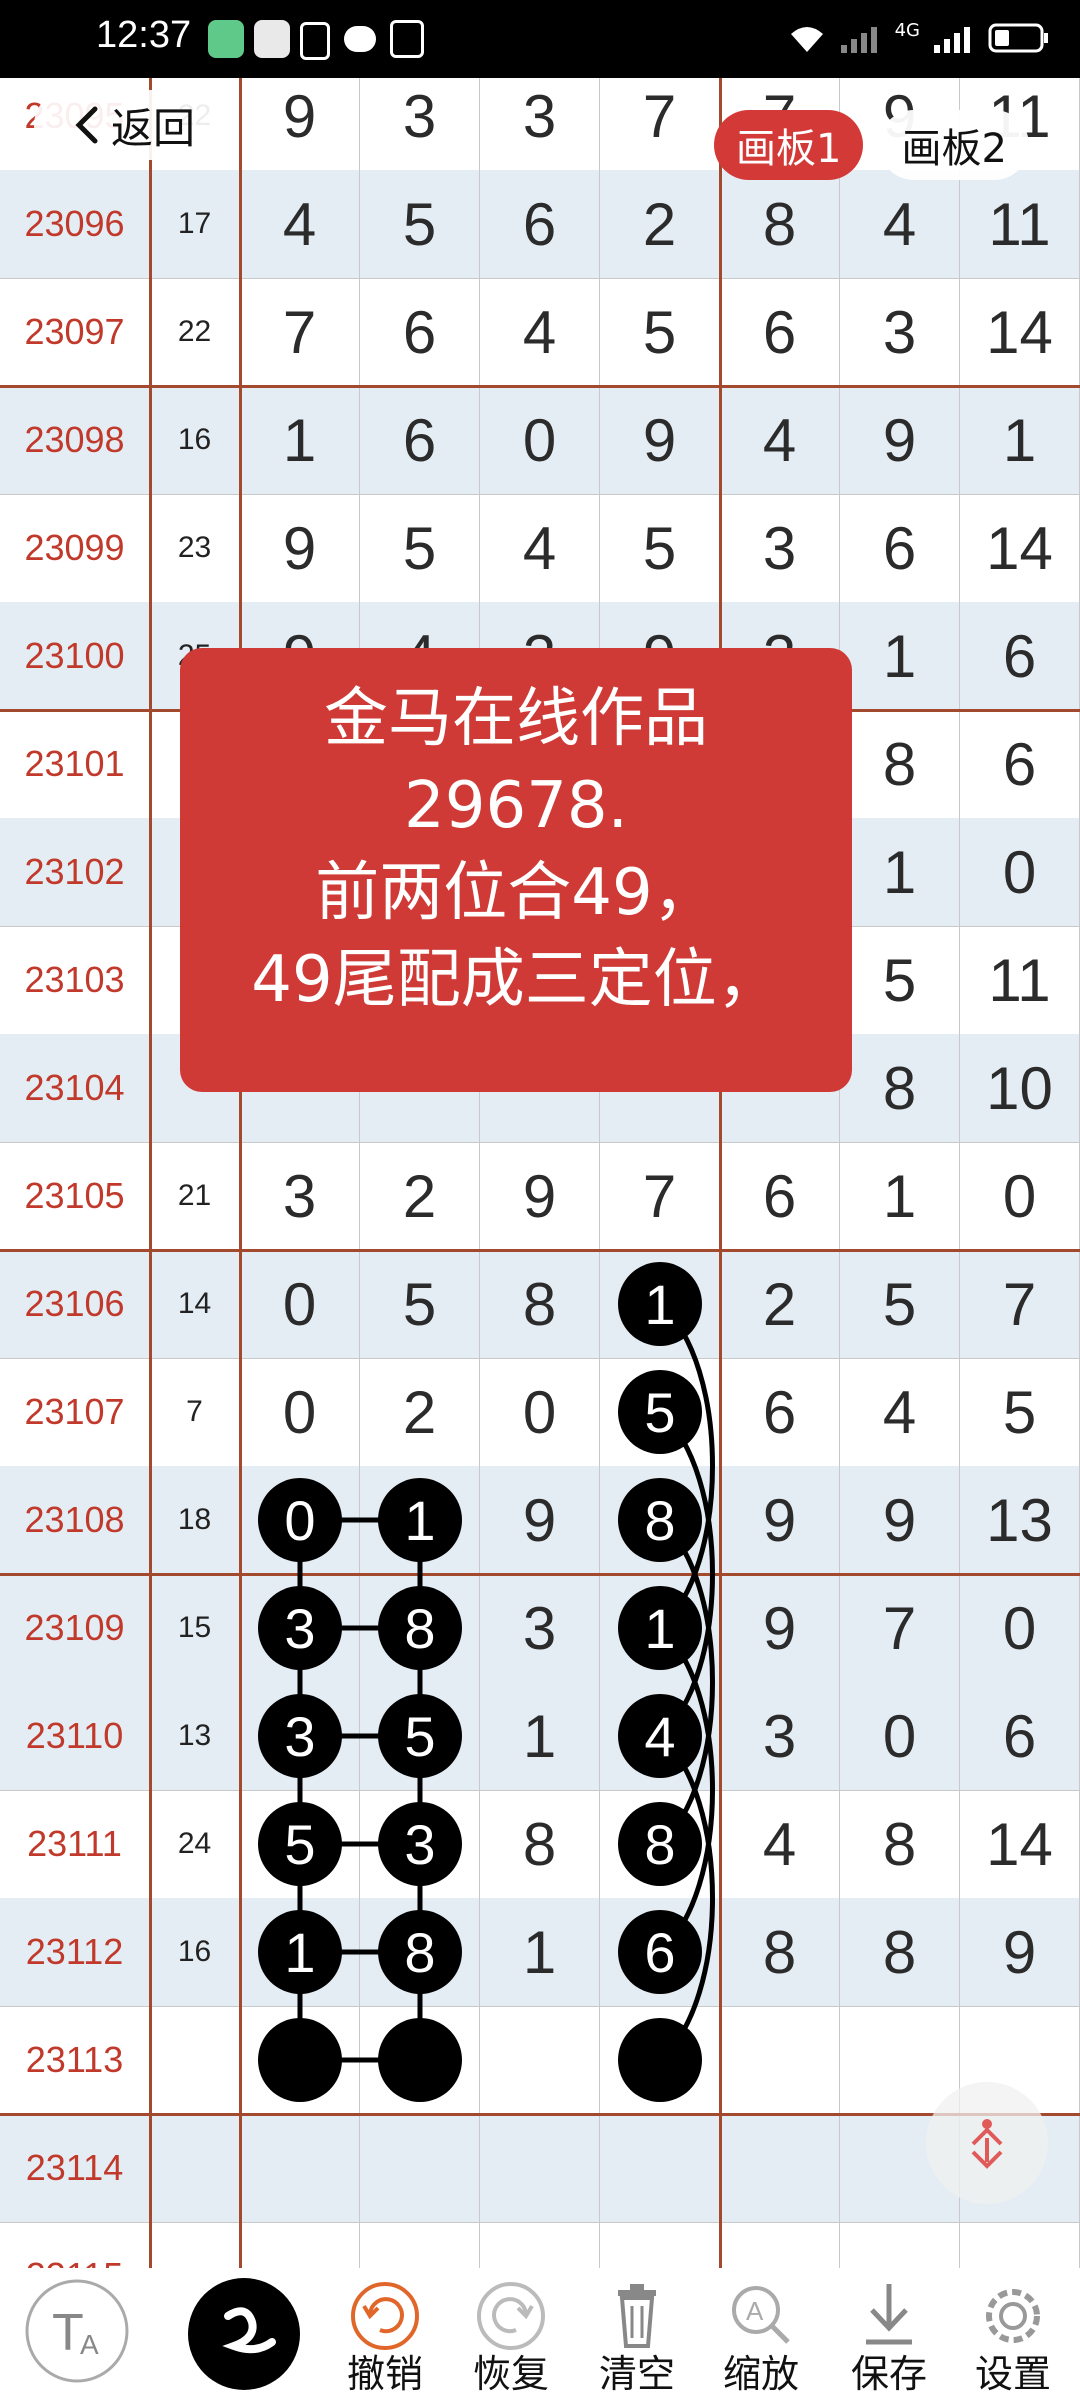  Describe the element at coordinates (77, 2338) in the screenshot. I see `text-size-button: TA` at that location.